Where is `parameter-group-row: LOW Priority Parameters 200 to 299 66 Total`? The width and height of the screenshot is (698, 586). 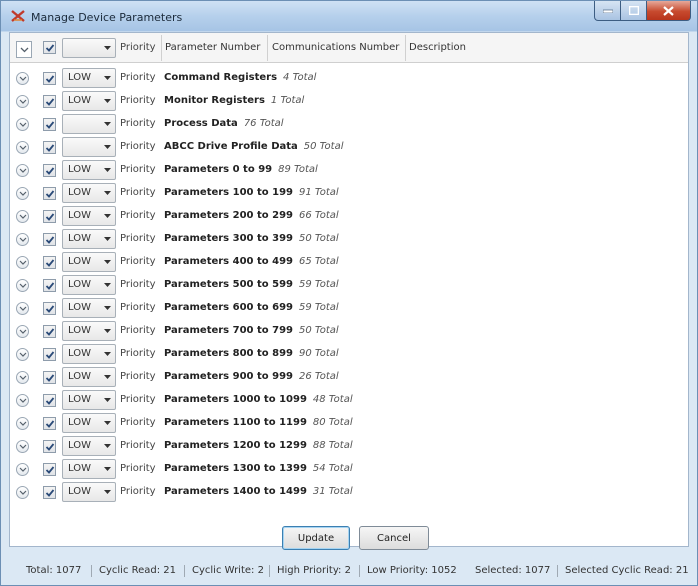 parameter-group-row: LOW Priority Parameters 200 to 299 66 Total is located at coordinates (349, 216).